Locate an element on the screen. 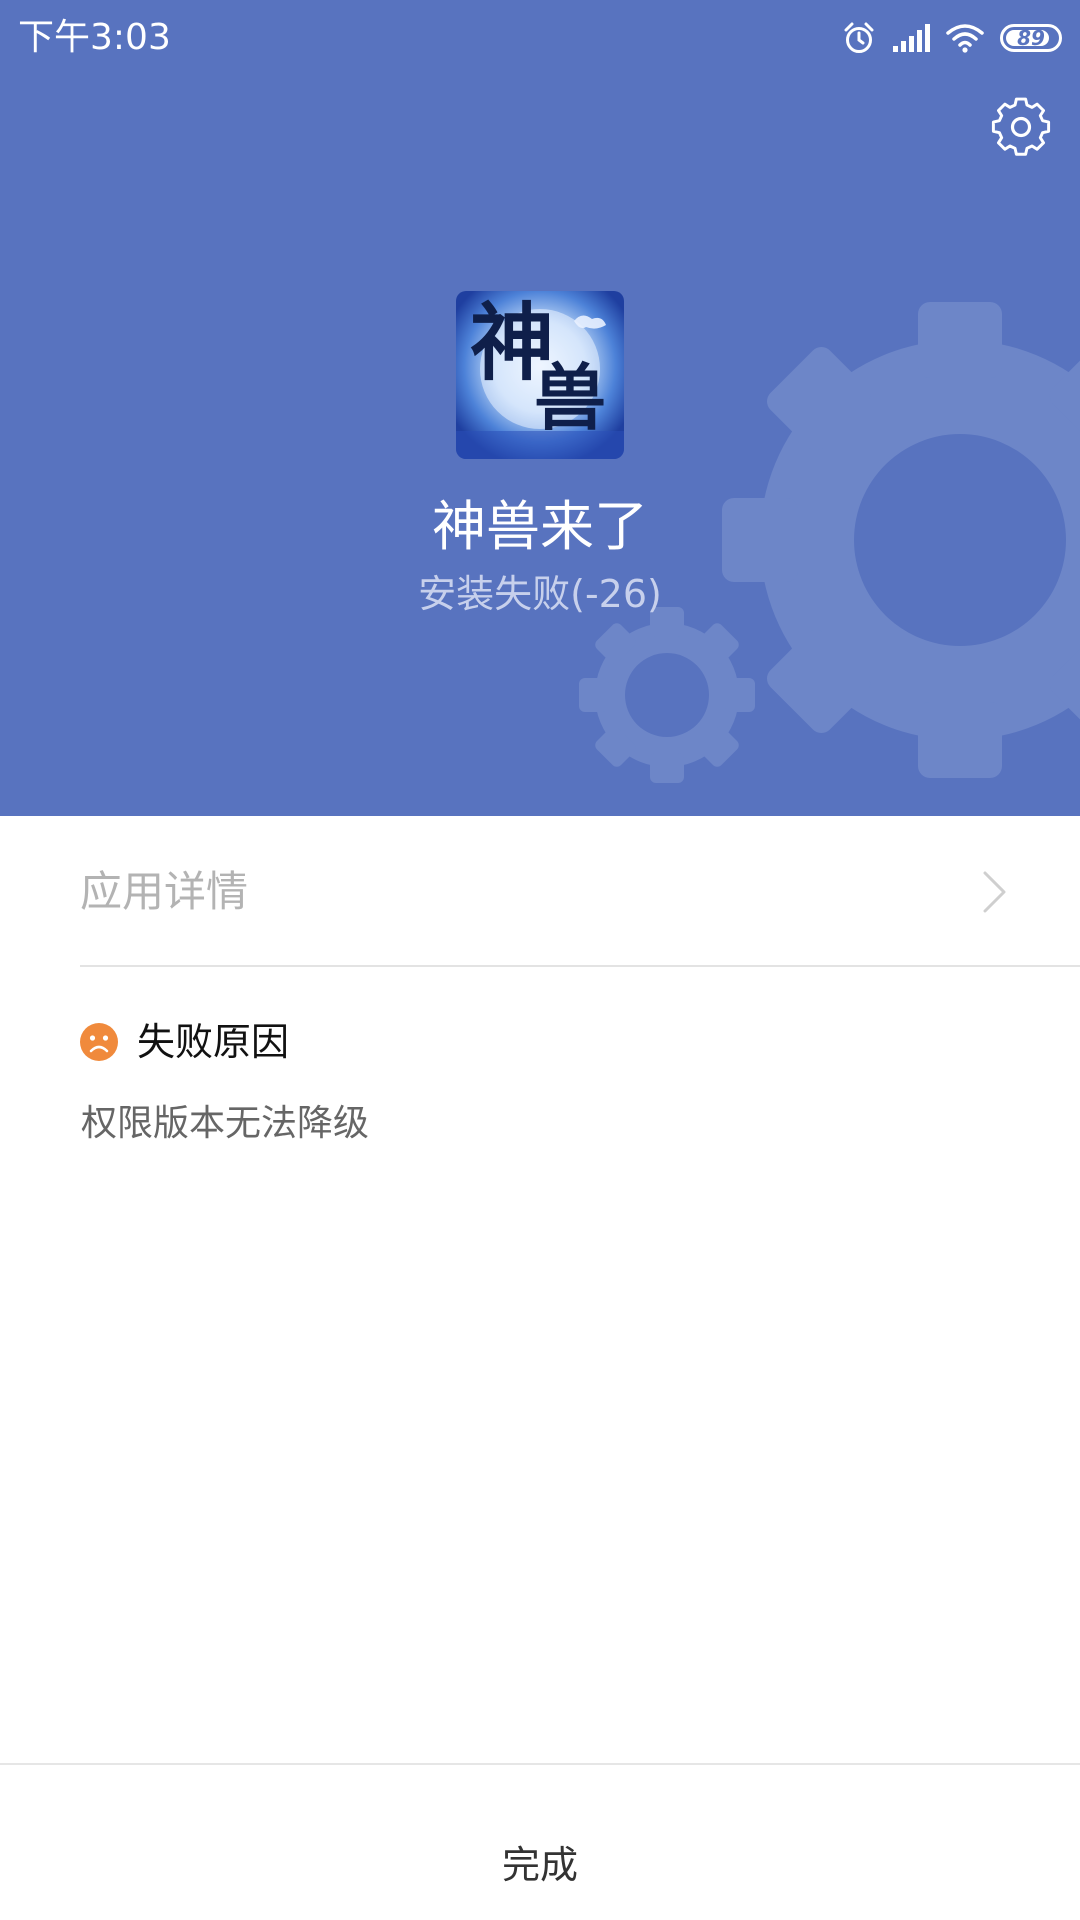  battery-level: 89 is located at coordinates (1031, 38).